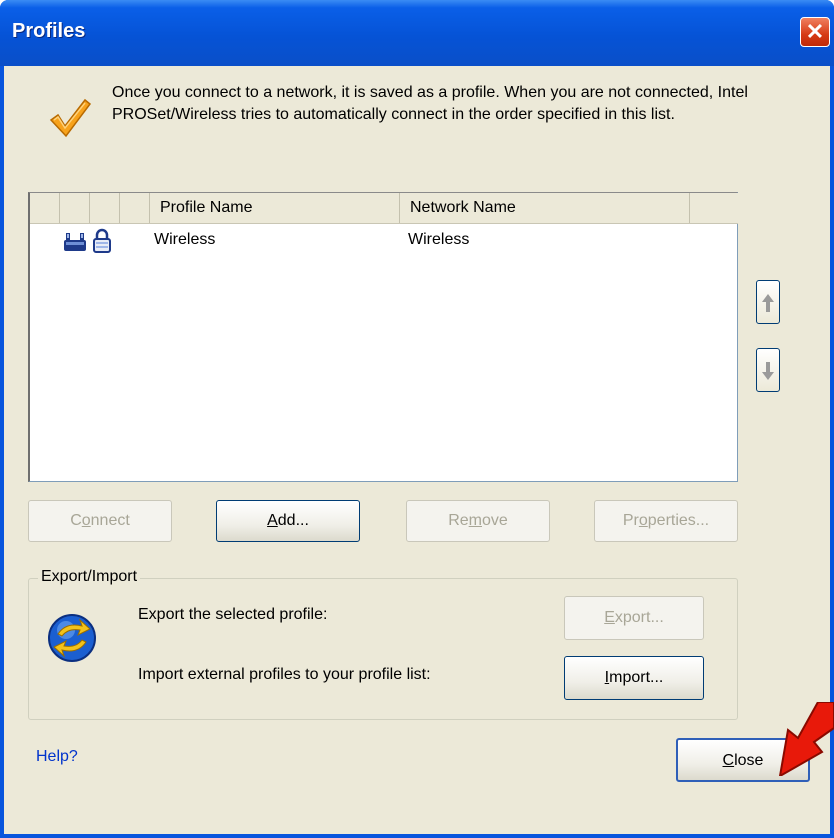 This screenshot has width=834, height=838. Describe the element at coordinates (72, 638) in the screenshot. I see `export-import-icon` at that location.